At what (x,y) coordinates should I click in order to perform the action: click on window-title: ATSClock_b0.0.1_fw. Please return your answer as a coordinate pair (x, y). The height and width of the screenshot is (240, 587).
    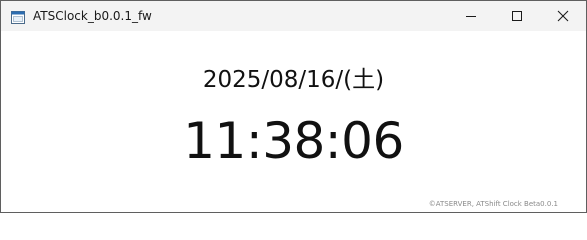
    Looking at the image, I should click on (92, 16).